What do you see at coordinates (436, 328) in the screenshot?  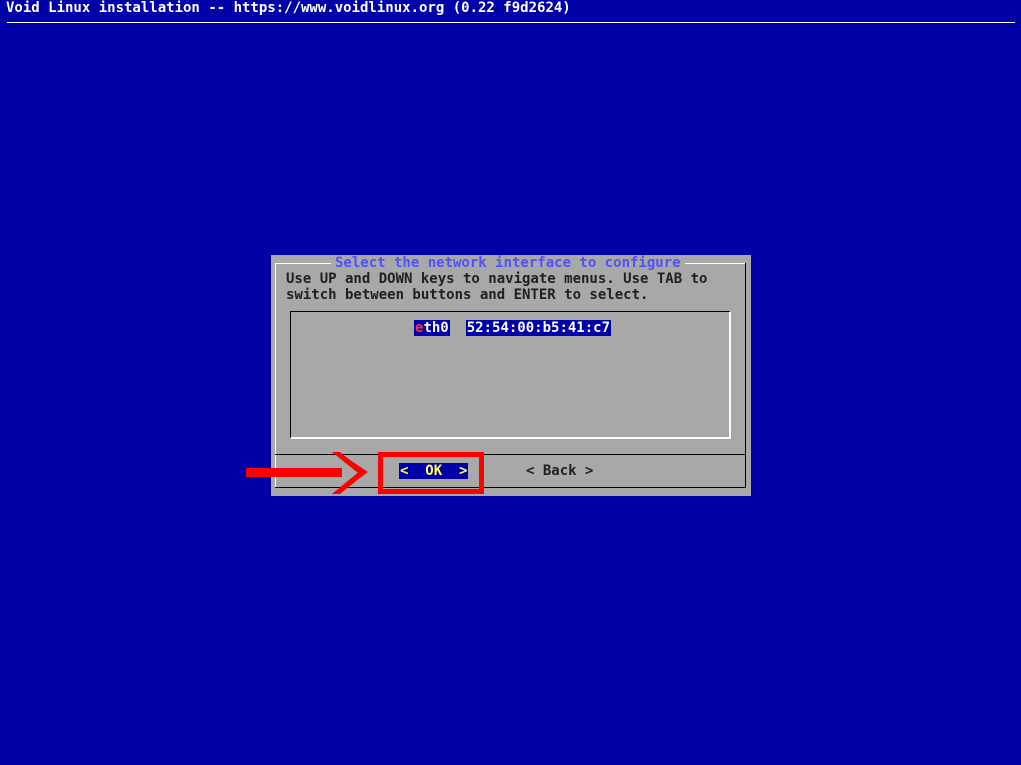 I see `menu-item-tag-rest: th0` at bounding box center [436, 328].